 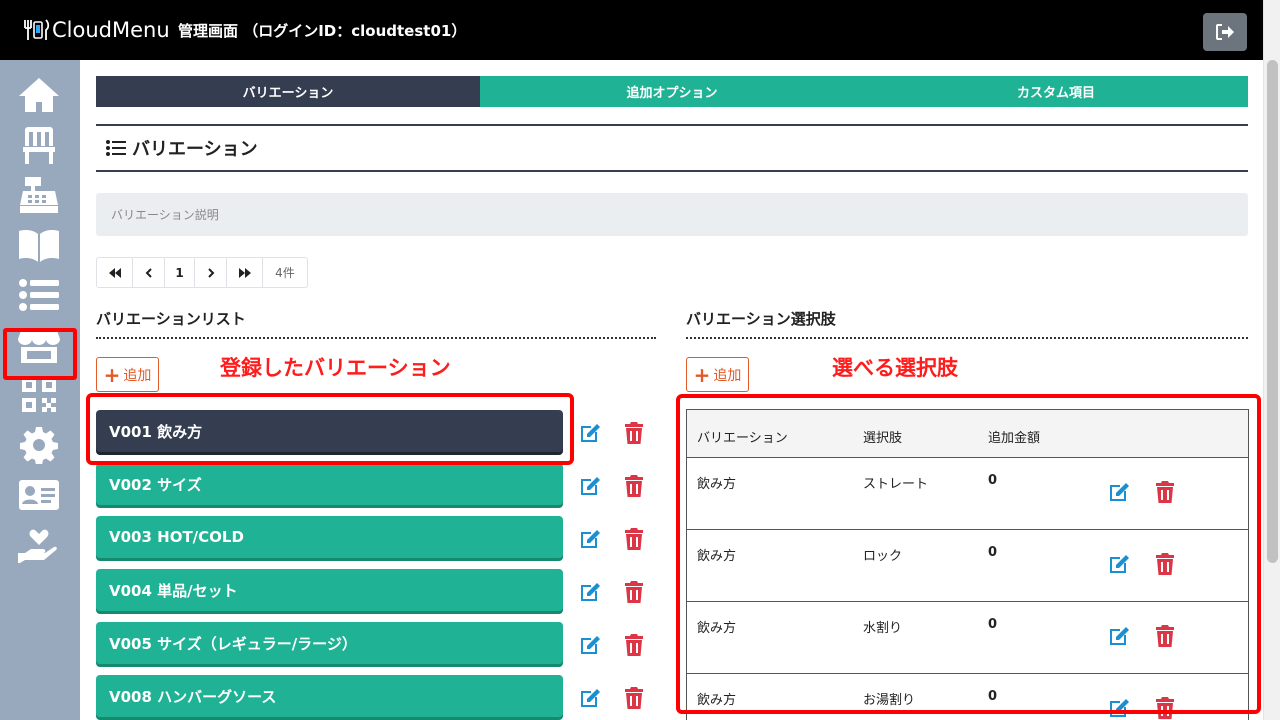 I want to click on prev-page-button, so click(x=149, y=272).